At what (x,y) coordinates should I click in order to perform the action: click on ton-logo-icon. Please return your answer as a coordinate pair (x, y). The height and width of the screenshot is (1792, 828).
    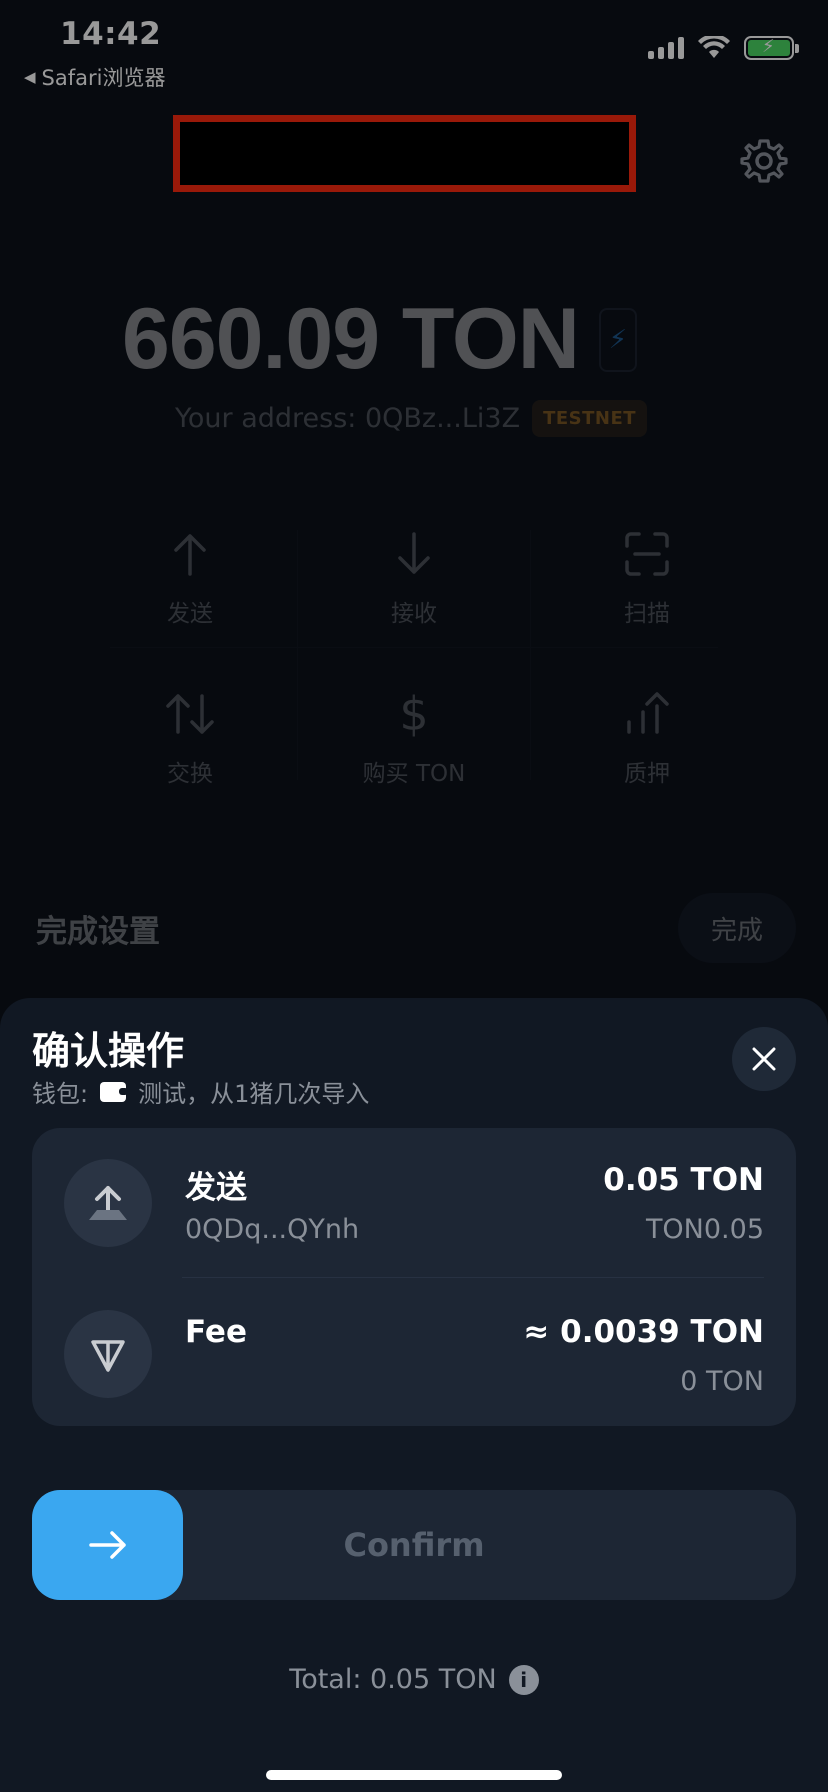
    Looking at the image, I should click on (108, 1354).